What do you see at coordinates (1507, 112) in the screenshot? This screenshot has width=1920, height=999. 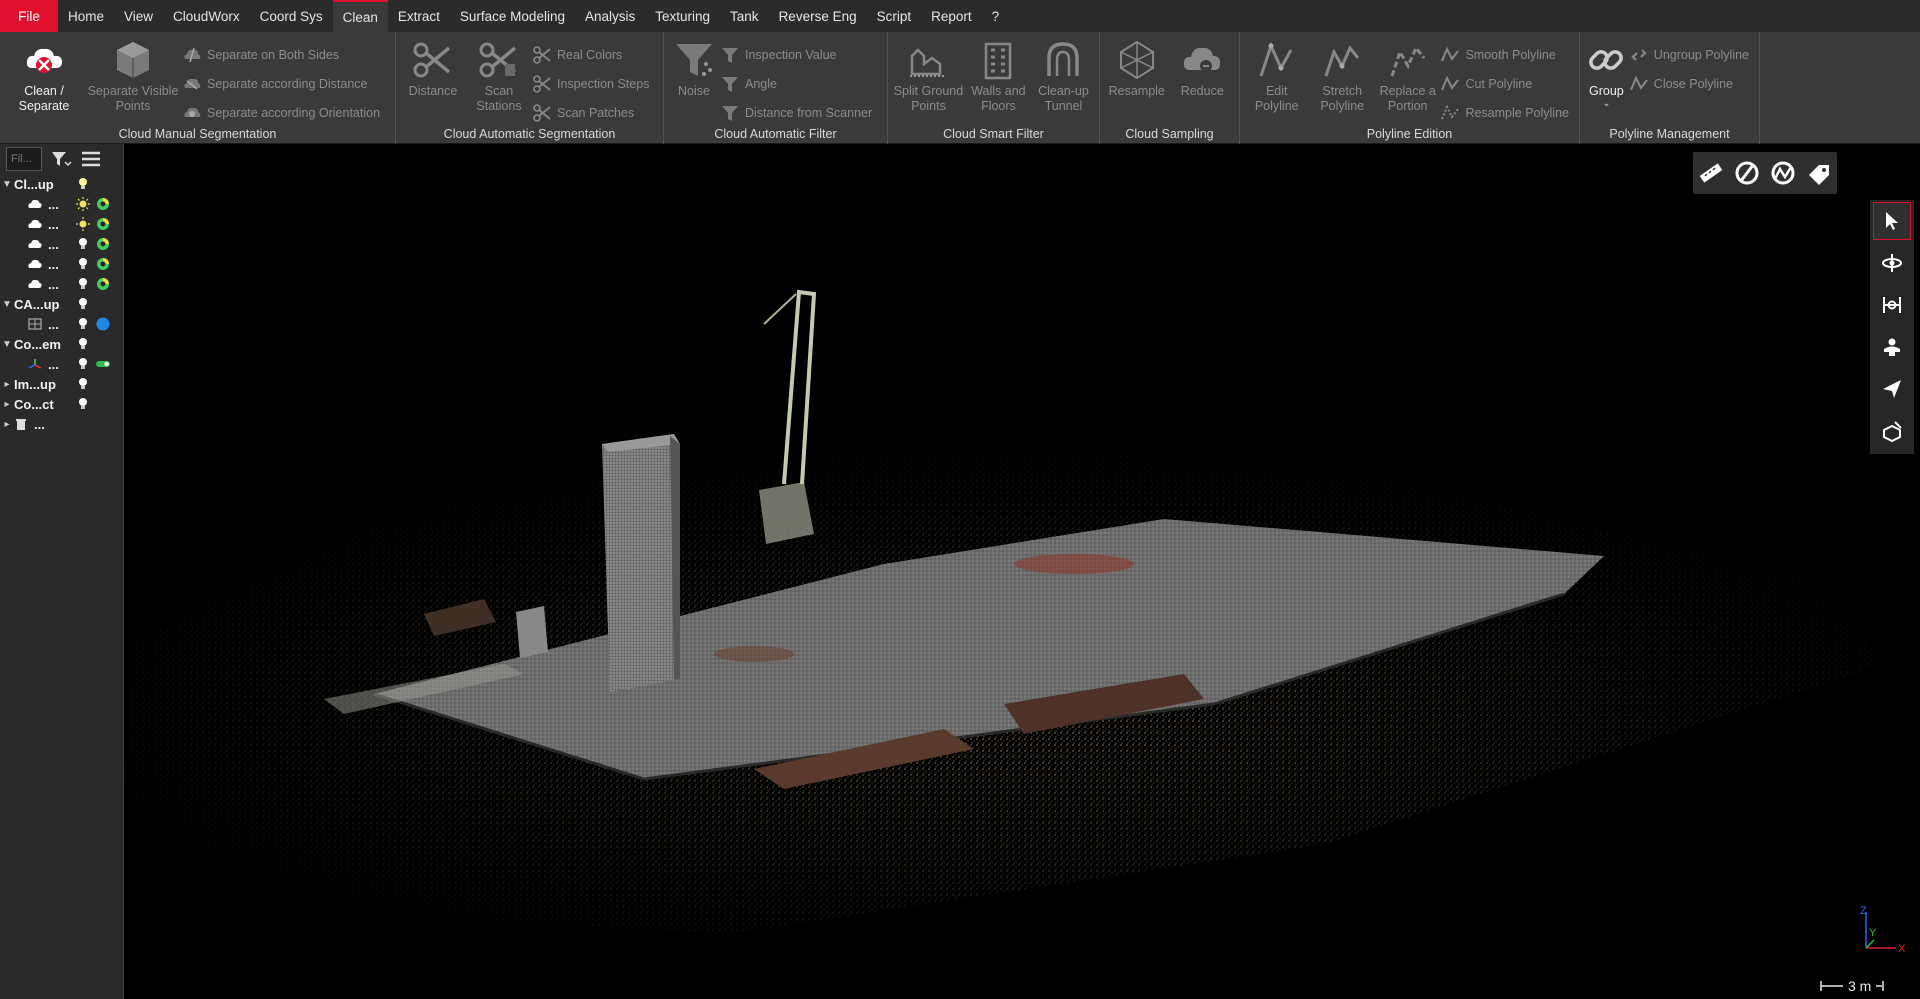 I see `resample-polyline-button: Resample Polyline` at bounding box center [1507, 112].